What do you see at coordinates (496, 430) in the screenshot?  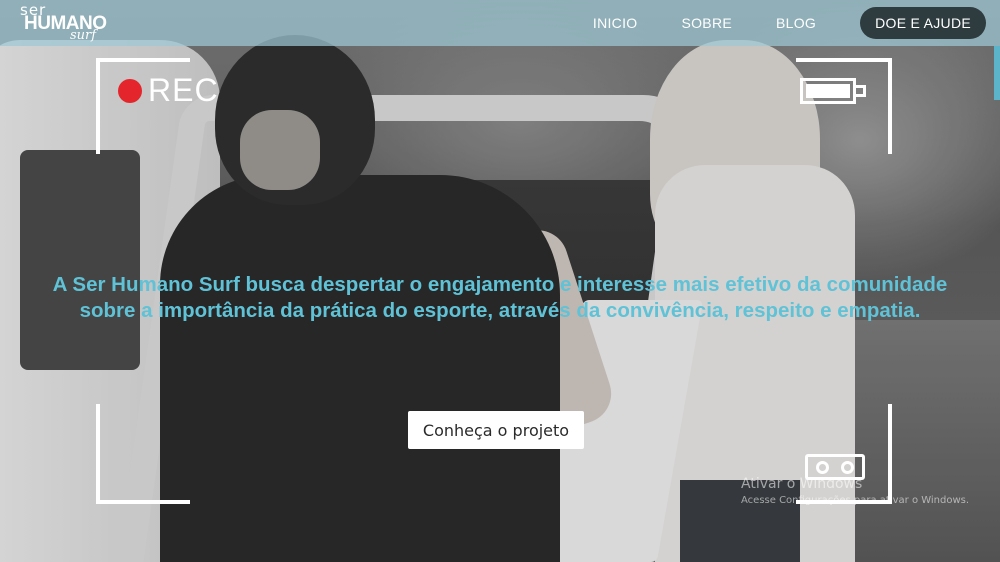 I see `project-button: Conheça o projeto` at bounding box center [496, 430].